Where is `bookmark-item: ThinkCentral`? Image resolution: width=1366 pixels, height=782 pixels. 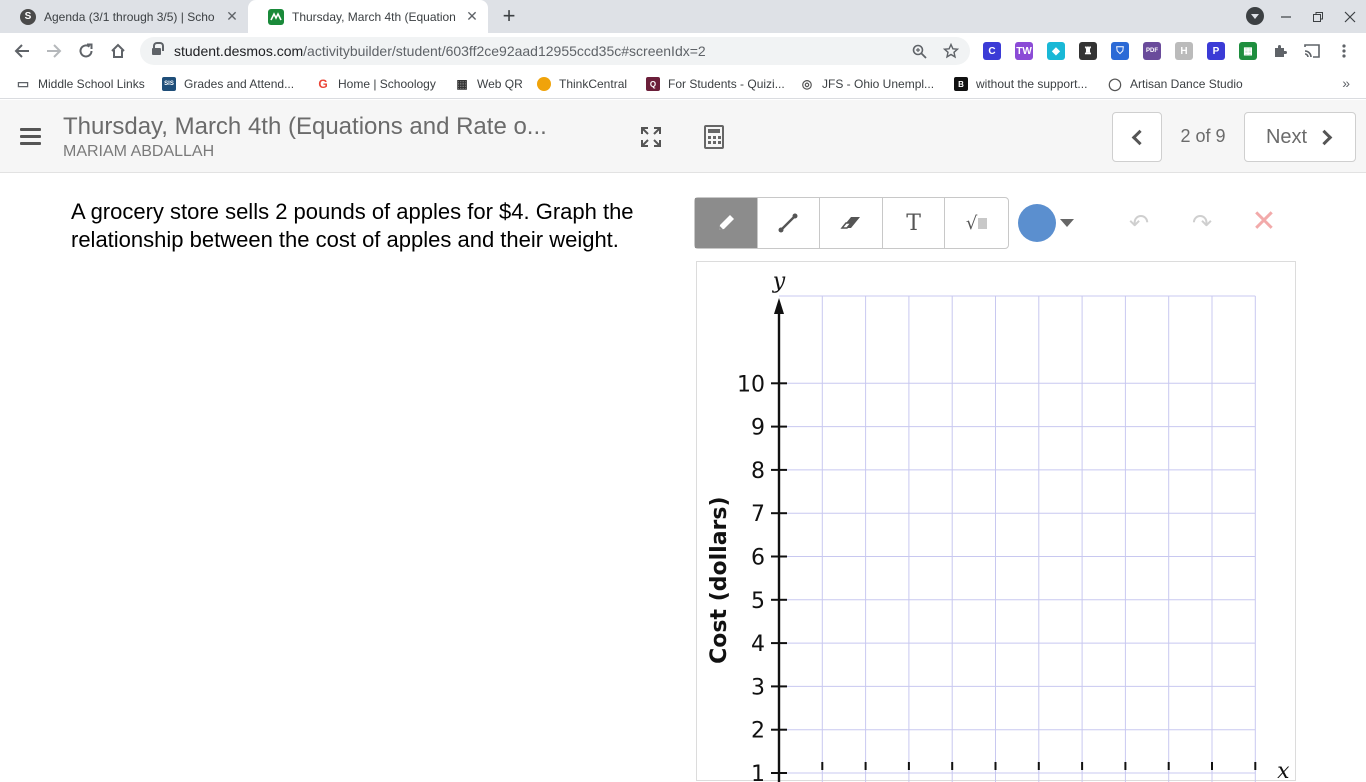 bookmark-item: ThinkCentral is located at coordinates (582, 84).